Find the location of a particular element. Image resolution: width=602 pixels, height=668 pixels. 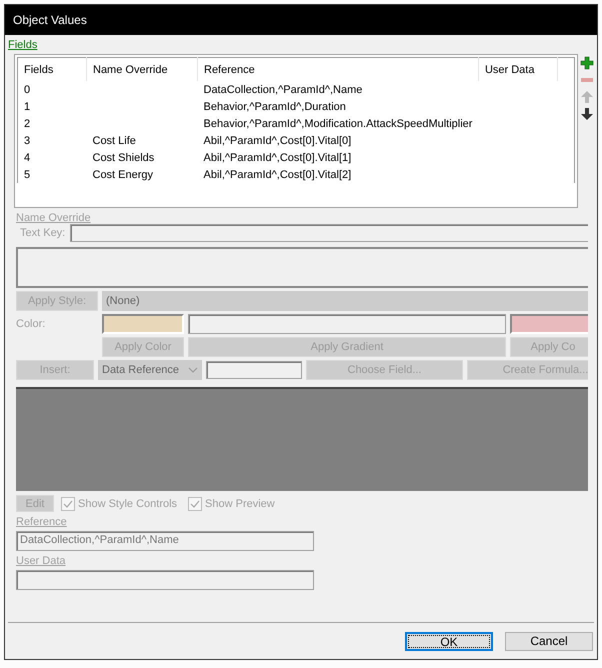

chevron-down-icon is located at coordinates (193, 370).